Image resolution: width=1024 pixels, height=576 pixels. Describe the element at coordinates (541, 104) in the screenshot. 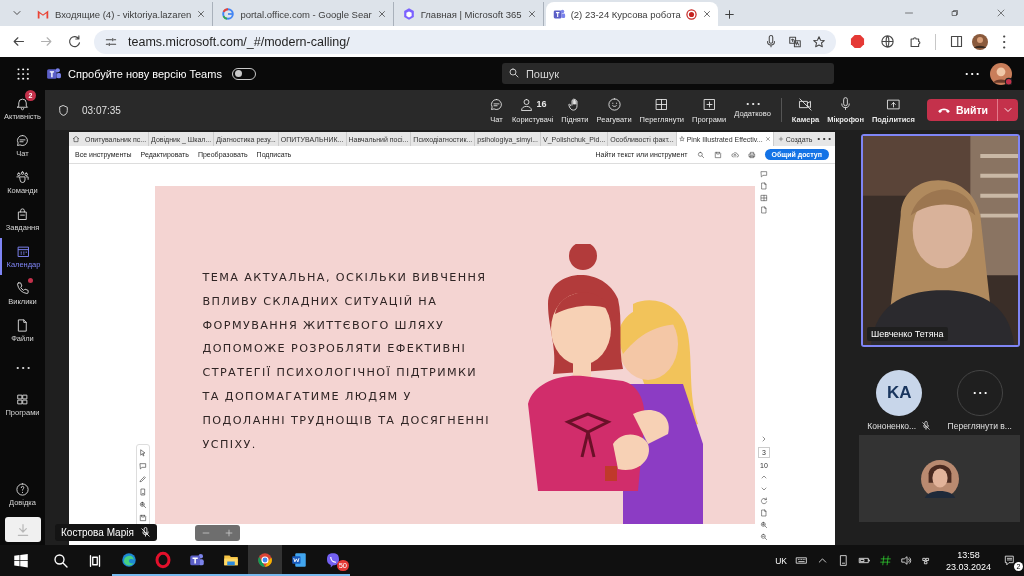

I see `participant-count: 16` at that location.